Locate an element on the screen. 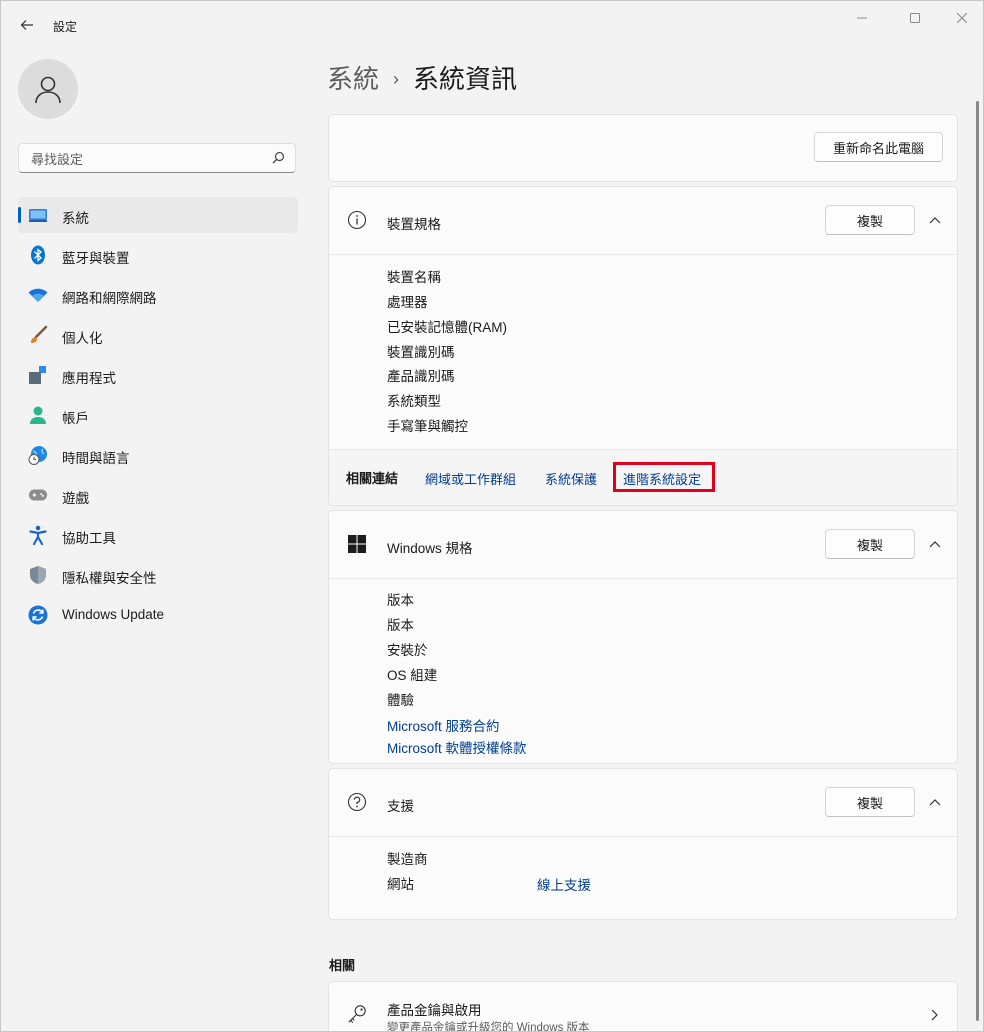  sidebar-item-label: 系統 is located at coordinates (75, 218).